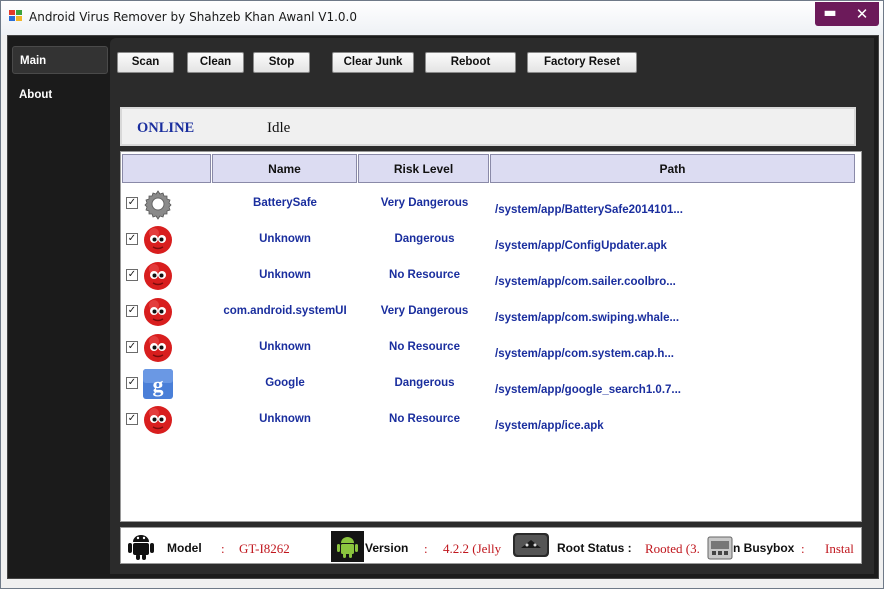 This screenshot has width=884, height=589. I want to click on rooted-android-icon, so click(531, 546).